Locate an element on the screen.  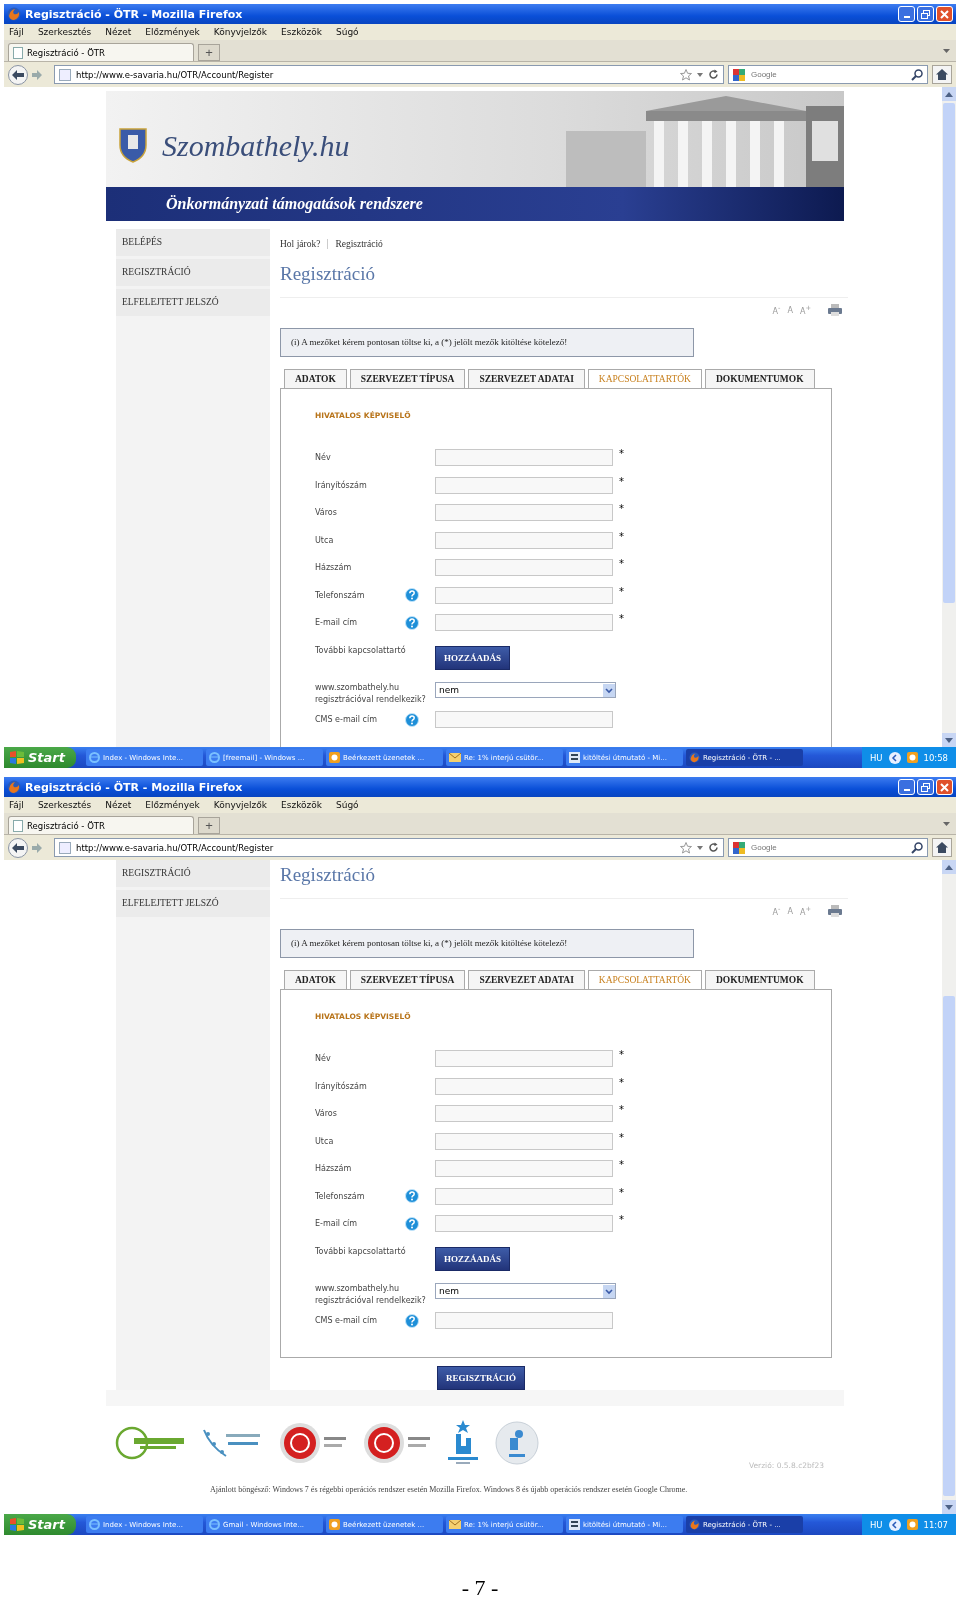
menu-item: Fájl is located at coordinates (16, 32).